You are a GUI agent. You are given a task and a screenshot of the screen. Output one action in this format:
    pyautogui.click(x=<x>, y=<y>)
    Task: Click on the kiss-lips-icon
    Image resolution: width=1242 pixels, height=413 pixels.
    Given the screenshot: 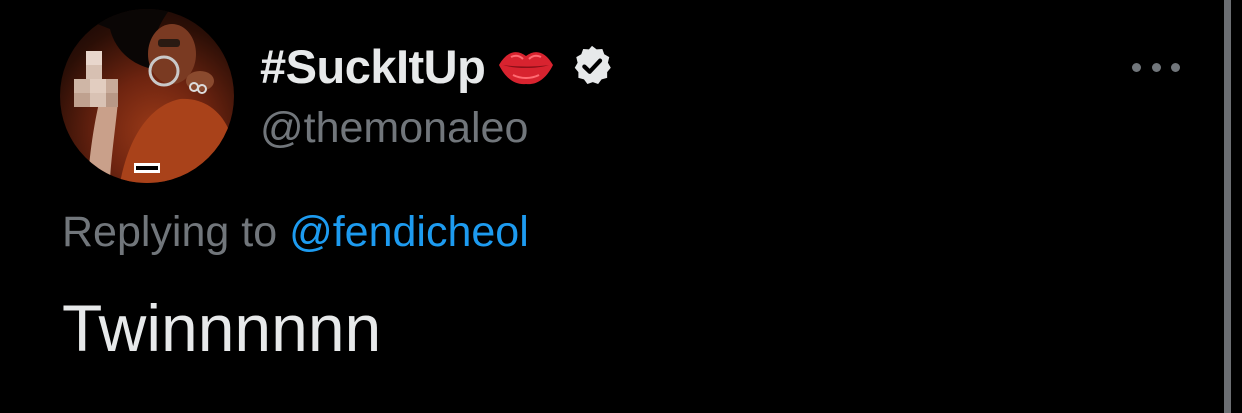 What is the action you would take?
    pyautogui.click(x=526, y=68)
    